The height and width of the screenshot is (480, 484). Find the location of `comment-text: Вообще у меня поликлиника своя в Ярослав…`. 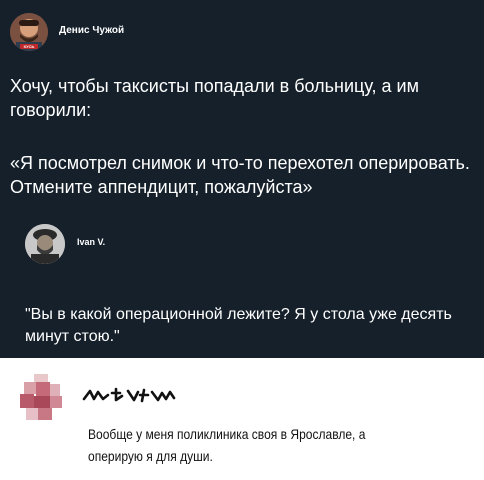

comment-text: Вообще у меня поликлиника своя в Ярослав… is located at coordinates (227, 445).